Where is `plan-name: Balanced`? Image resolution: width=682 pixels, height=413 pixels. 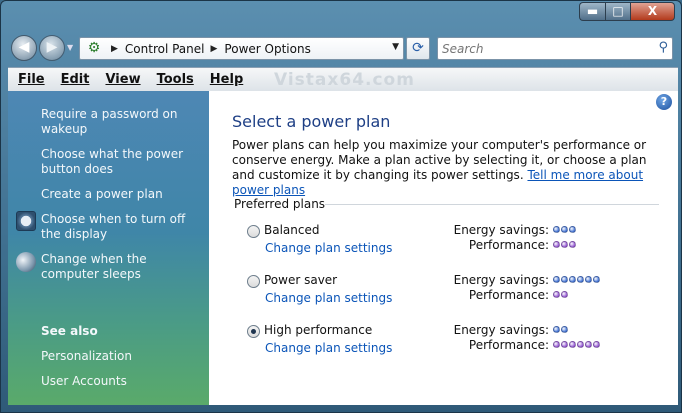
plan-name: Balanced is located at coordinates (291, 230).